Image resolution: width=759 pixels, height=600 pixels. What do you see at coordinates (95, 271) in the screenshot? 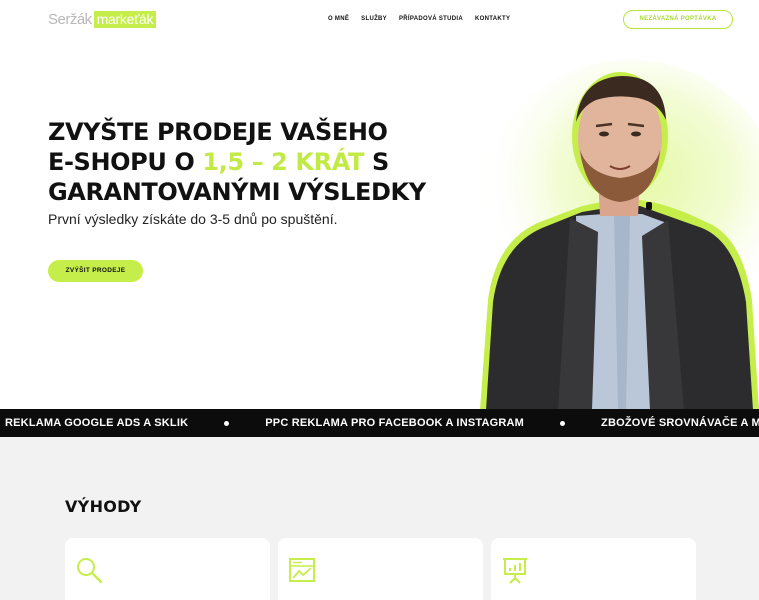
I see `increase-sales-button: ZVÝŠIT PRODEJE` at bounding box center [95, 271].